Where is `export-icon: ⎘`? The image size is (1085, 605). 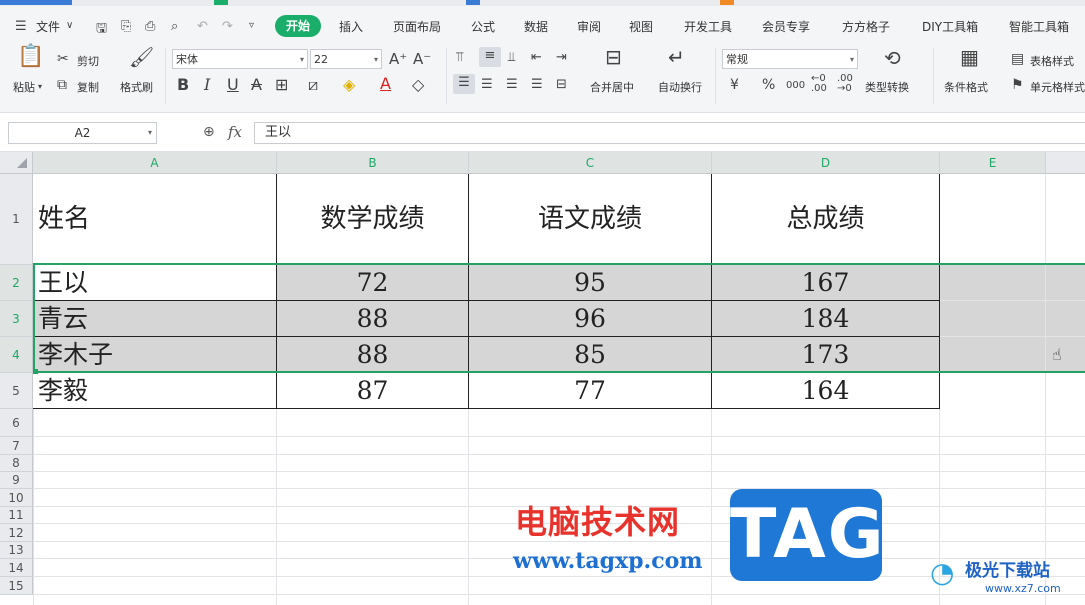 export-icon: ⎘ is located at coordinates (126, 26).